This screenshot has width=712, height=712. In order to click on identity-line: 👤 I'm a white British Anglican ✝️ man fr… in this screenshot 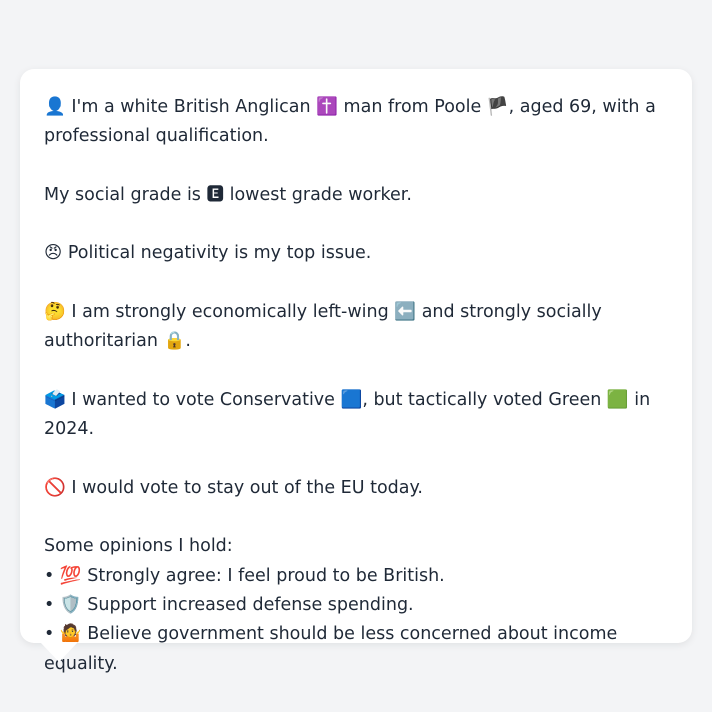, I will do `click(356, 122)`.